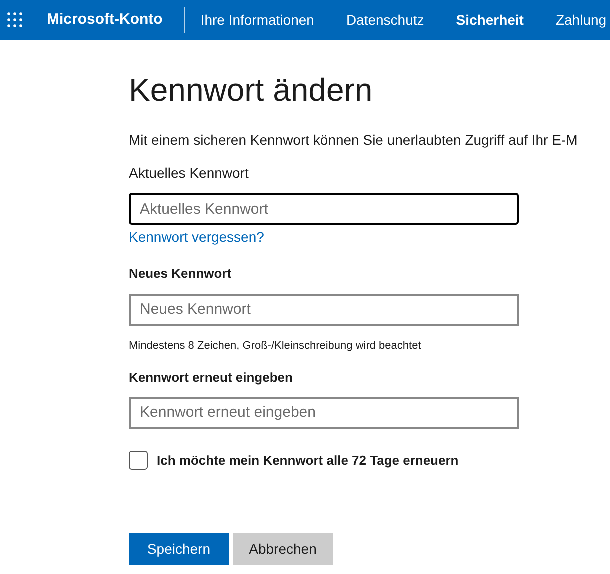 This screenshot has height=574, width=610. I want to click on password-field: Kennwort erneut eingeben, so click(324, 412).